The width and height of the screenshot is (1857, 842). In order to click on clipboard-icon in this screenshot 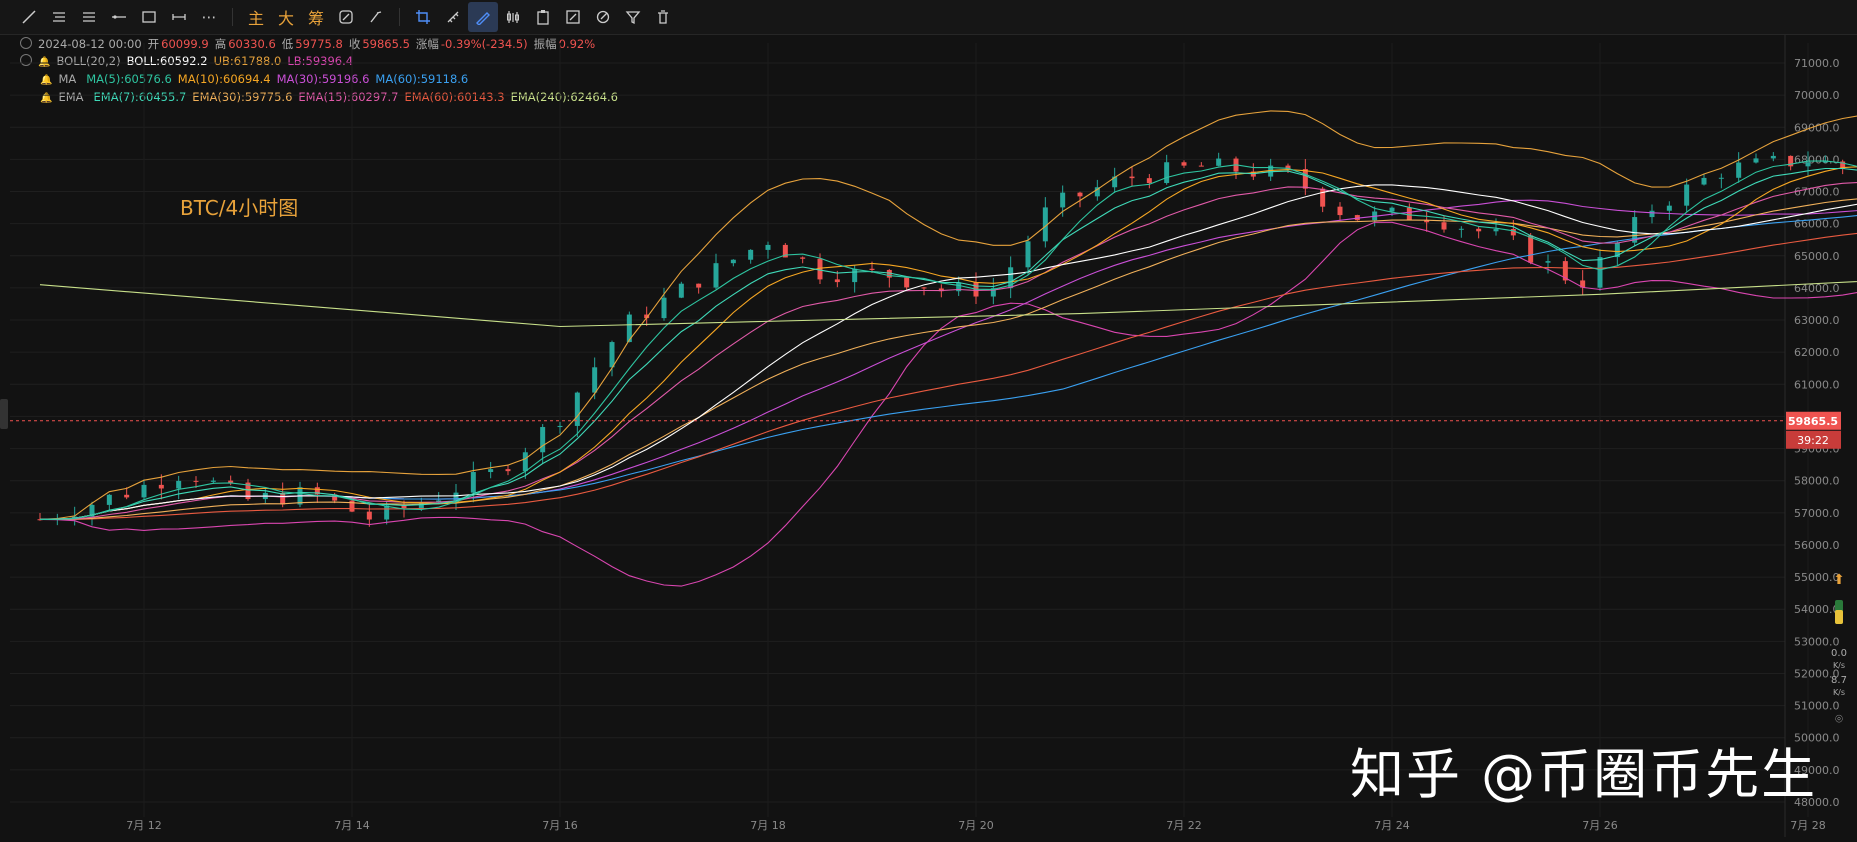, I will do `click(543, 17)`.